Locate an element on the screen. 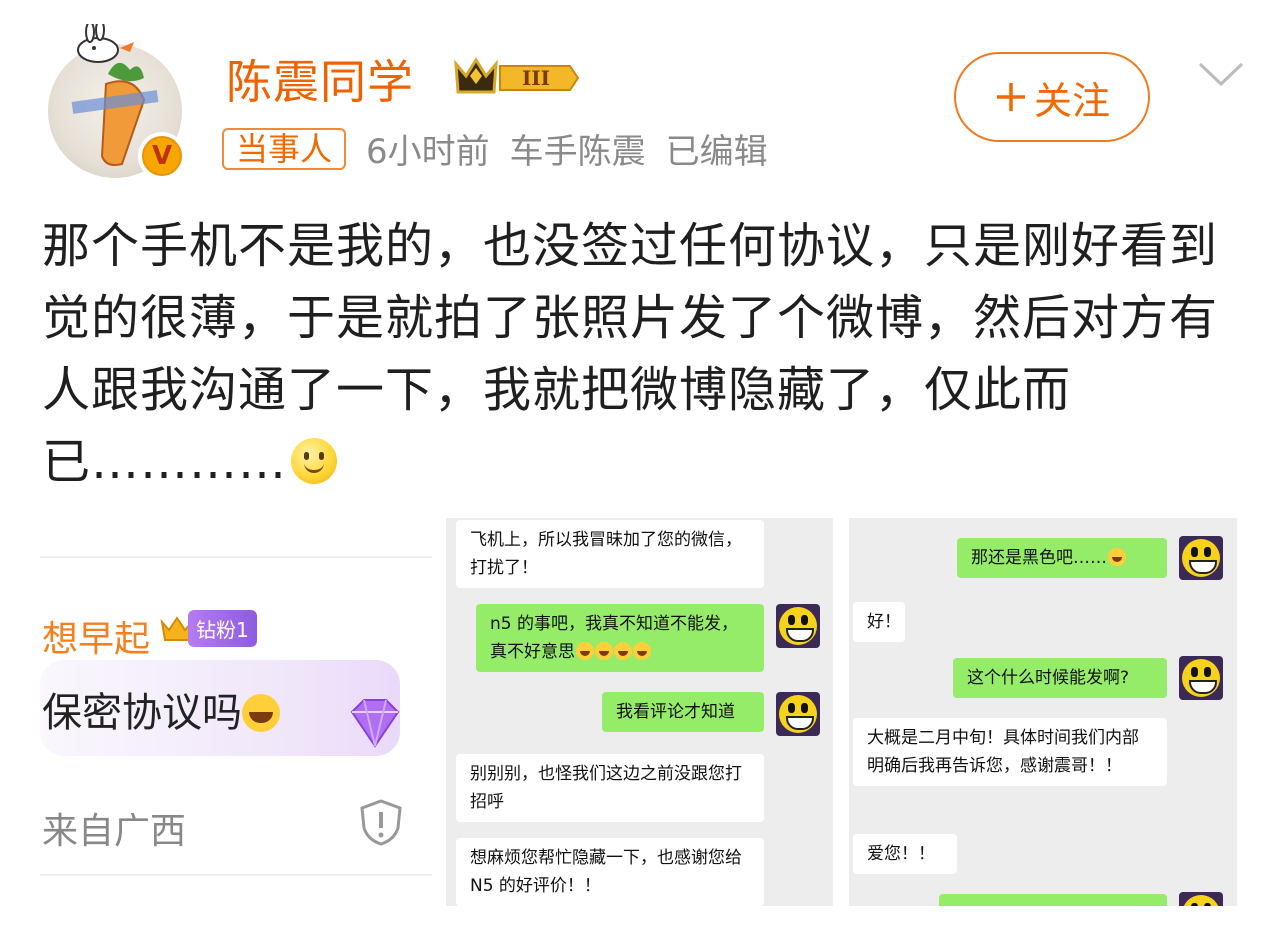 This screenshot has width=1279, height=944. chat-message-cut is located at coordinates (1053, 900).